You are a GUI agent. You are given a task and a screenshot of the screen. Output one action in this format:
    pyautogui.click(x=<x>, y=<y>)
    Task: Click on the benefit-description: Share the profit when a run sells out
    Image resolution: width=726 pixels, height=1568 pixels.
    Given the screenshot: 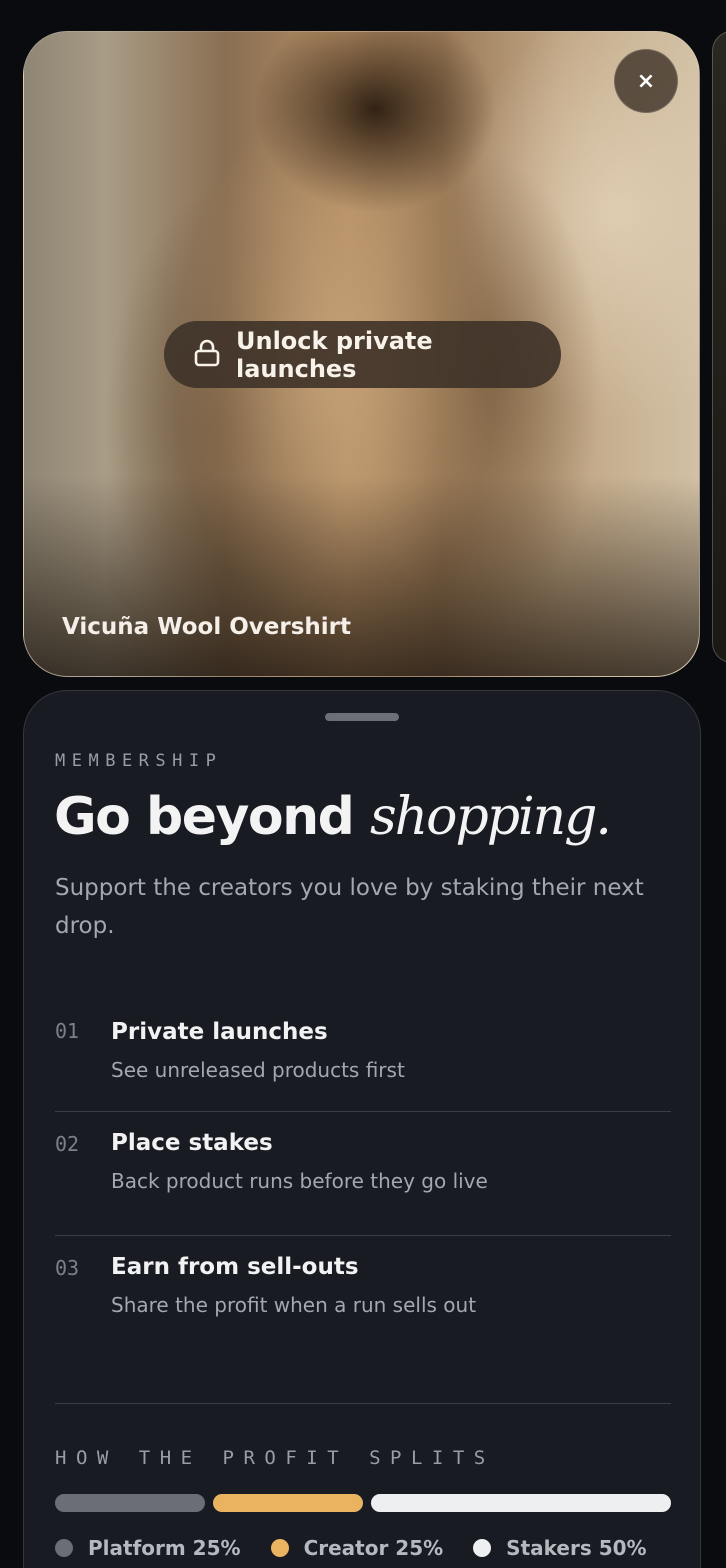 What is the action you would take?
    pyautogui.click(x=294, y=1305)
    